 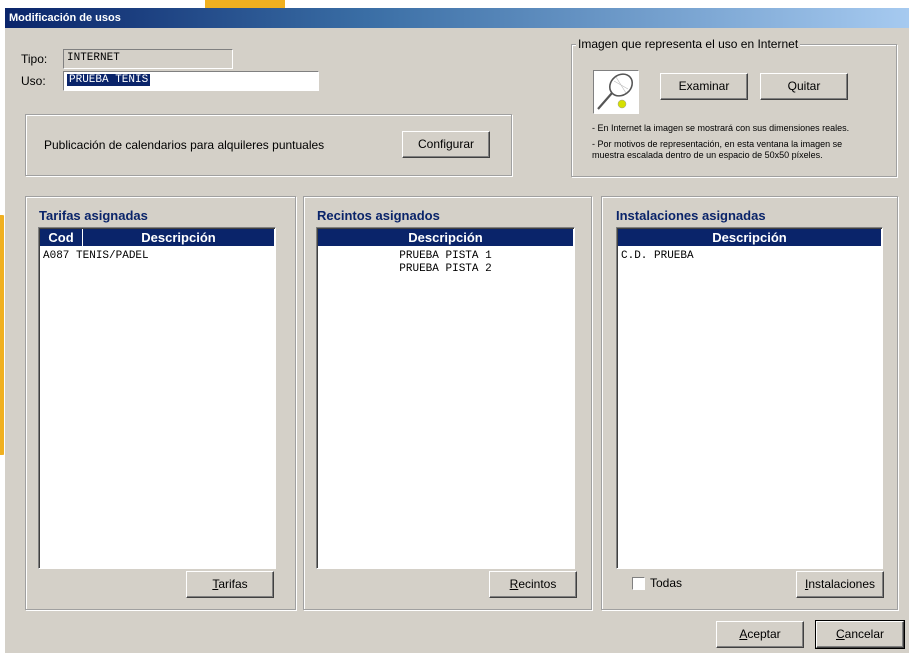 What do you see at coordinates (864, 634) in the screenshot?
I see `button-label: ancelar` at bounding box center [864, 634].